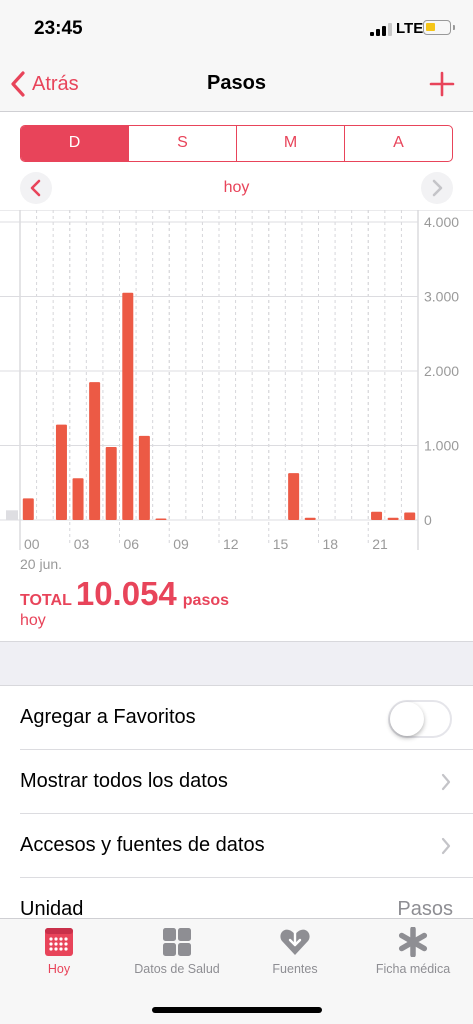  Describe the element at coordinates (231, 543) in the screenshot. I see `x-tick-label: 12` at that location.